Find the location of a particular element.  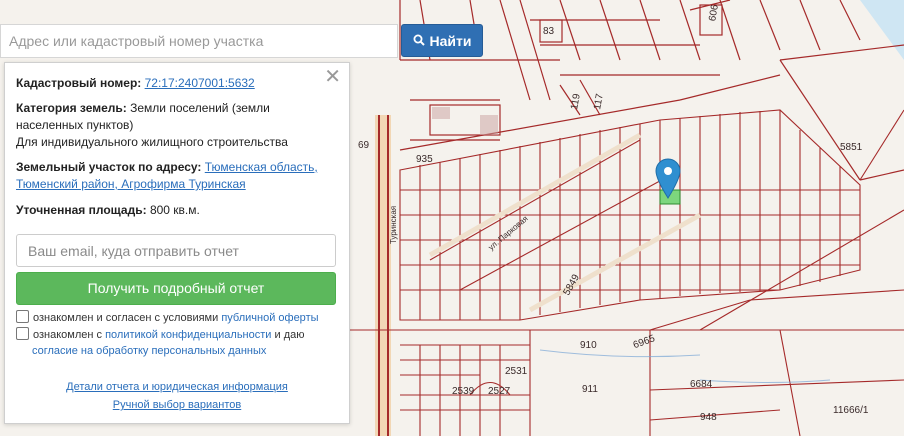

map-label: Туринская is located at coordinates (393, 225).